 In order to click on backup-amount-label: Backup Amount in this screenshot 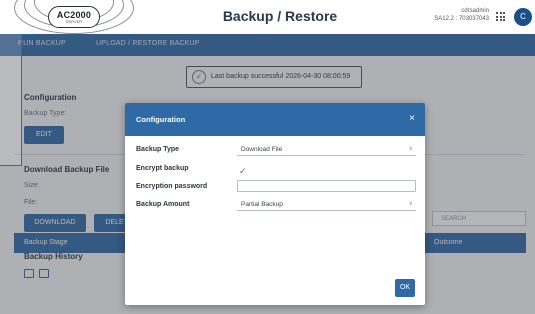, I will do `click(163, 204)`.